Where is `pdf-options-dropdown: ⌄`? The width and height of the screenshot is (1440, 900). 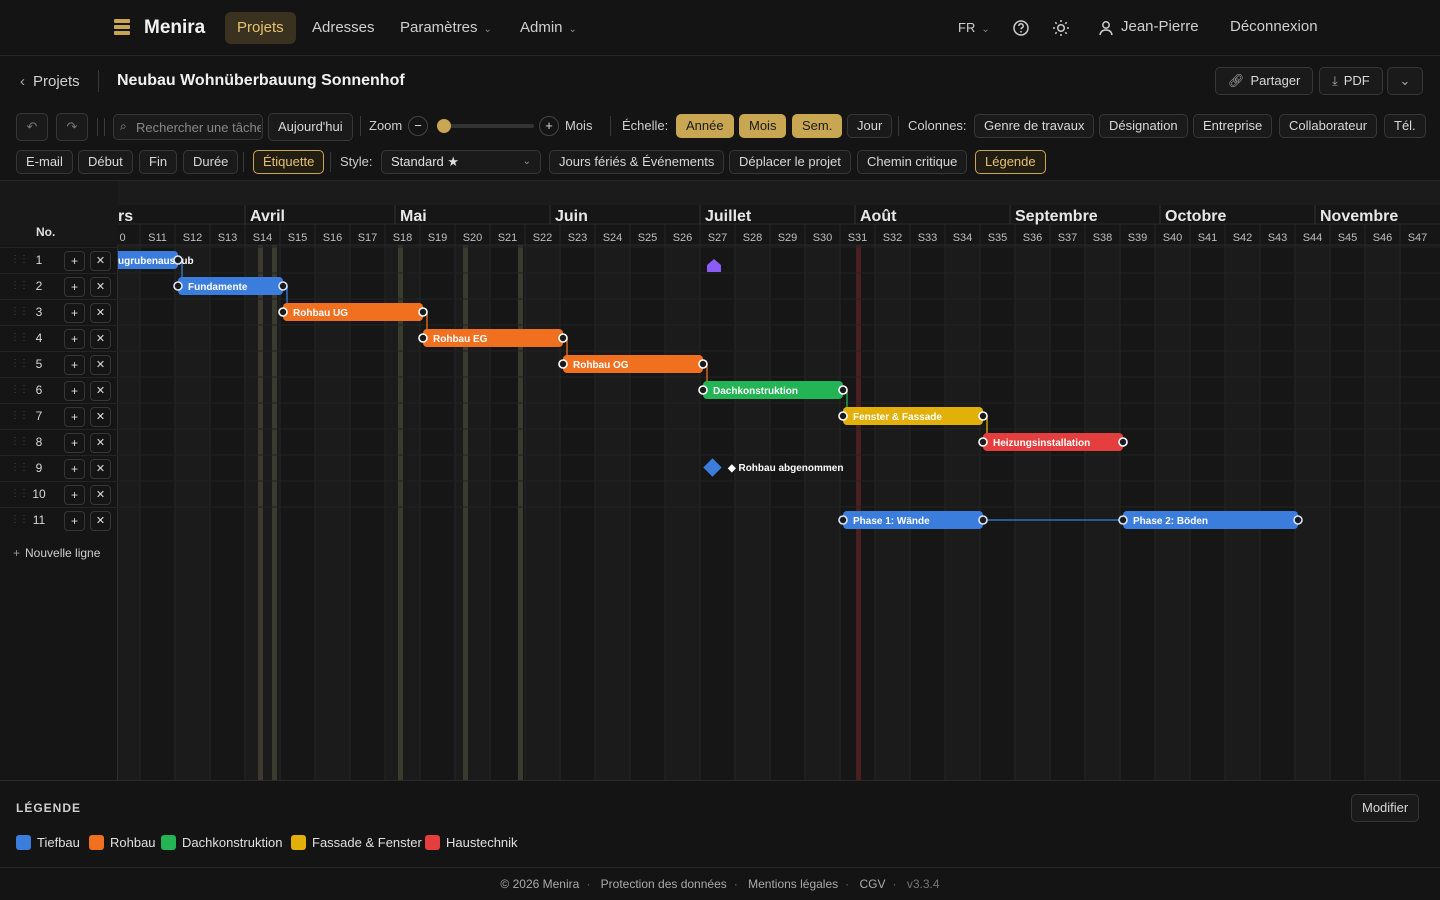
pdf-options-dropdown: ⌄ is located at coordinates (1405, 81).